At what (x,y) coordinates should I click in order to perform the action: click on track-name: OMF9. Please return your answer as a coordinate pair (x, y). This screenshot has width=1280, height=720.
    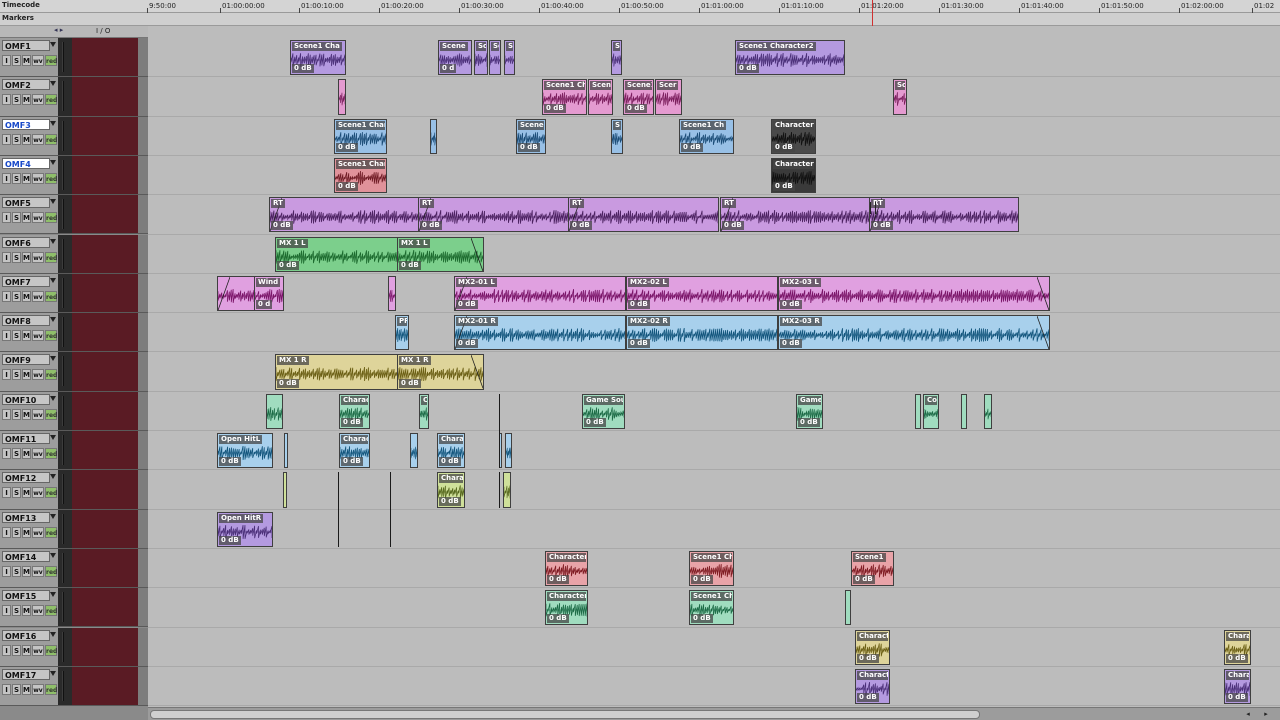
    Looking at the image, I should click on (26, 360).